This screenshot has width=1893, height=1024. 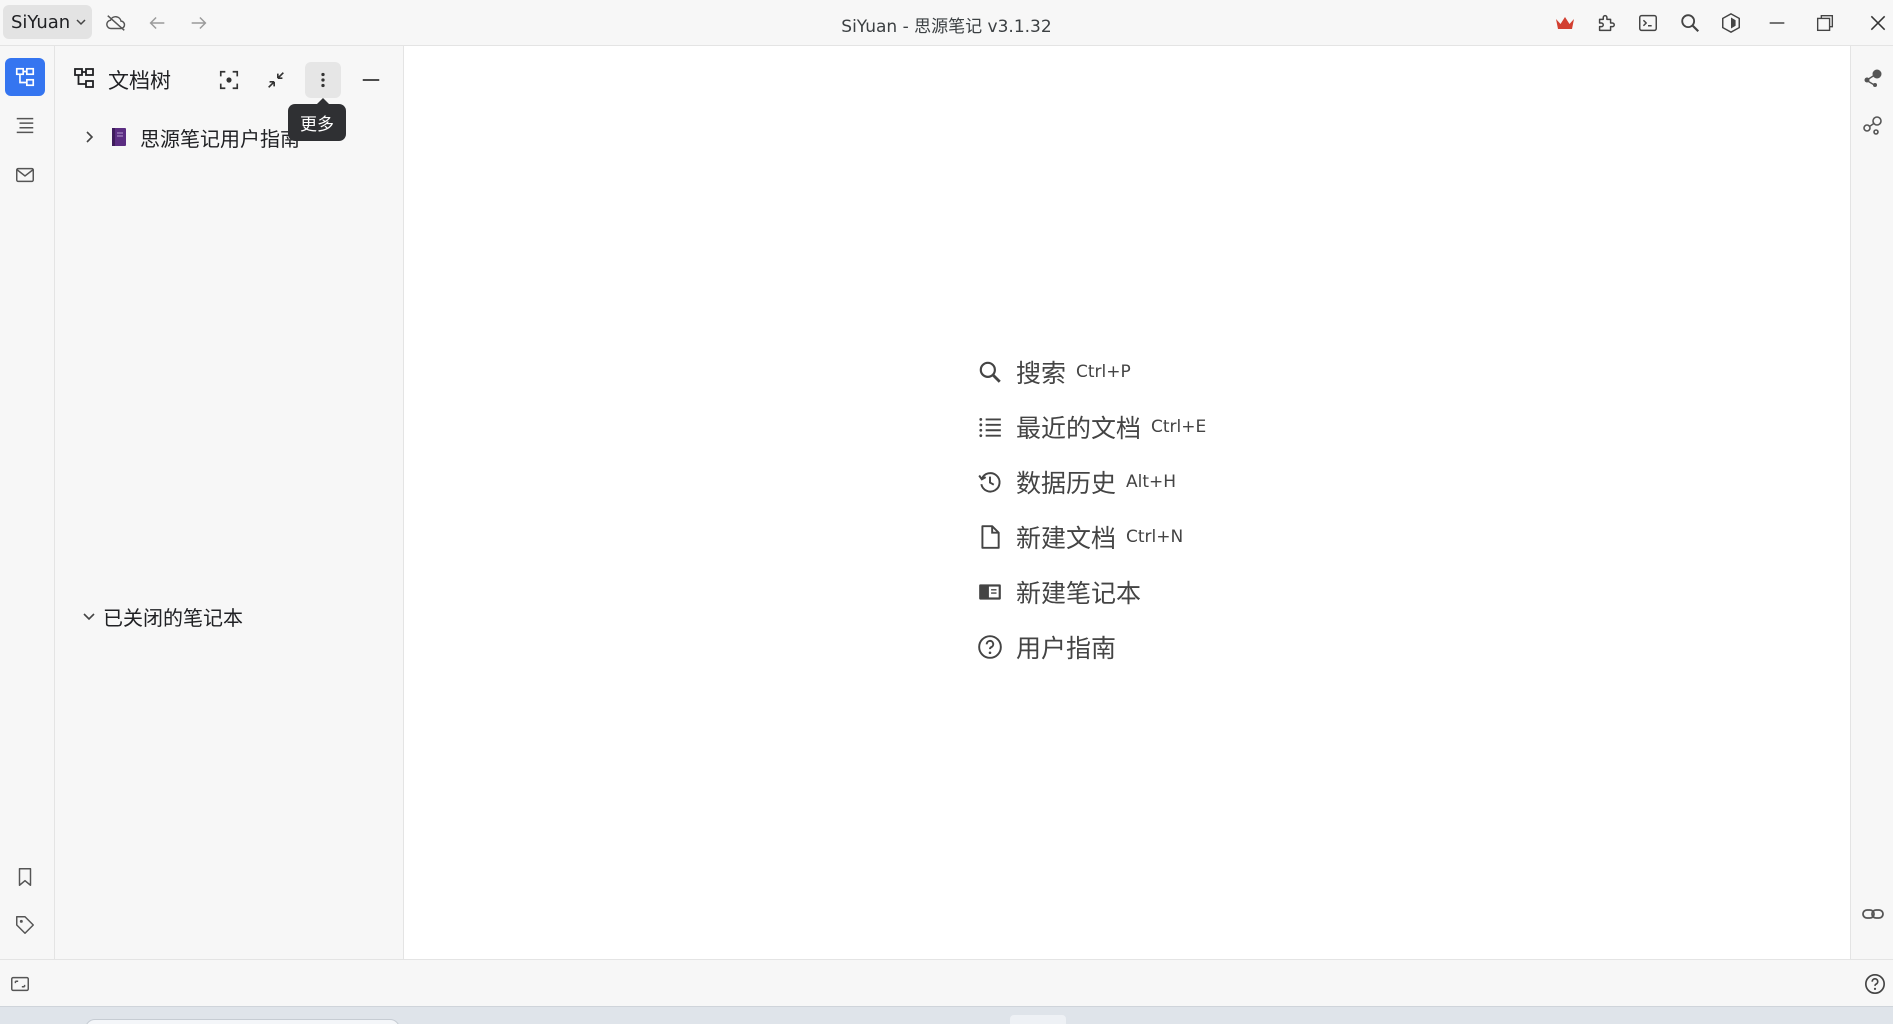 I want to click on history-icon, so click(x=990, y=482).